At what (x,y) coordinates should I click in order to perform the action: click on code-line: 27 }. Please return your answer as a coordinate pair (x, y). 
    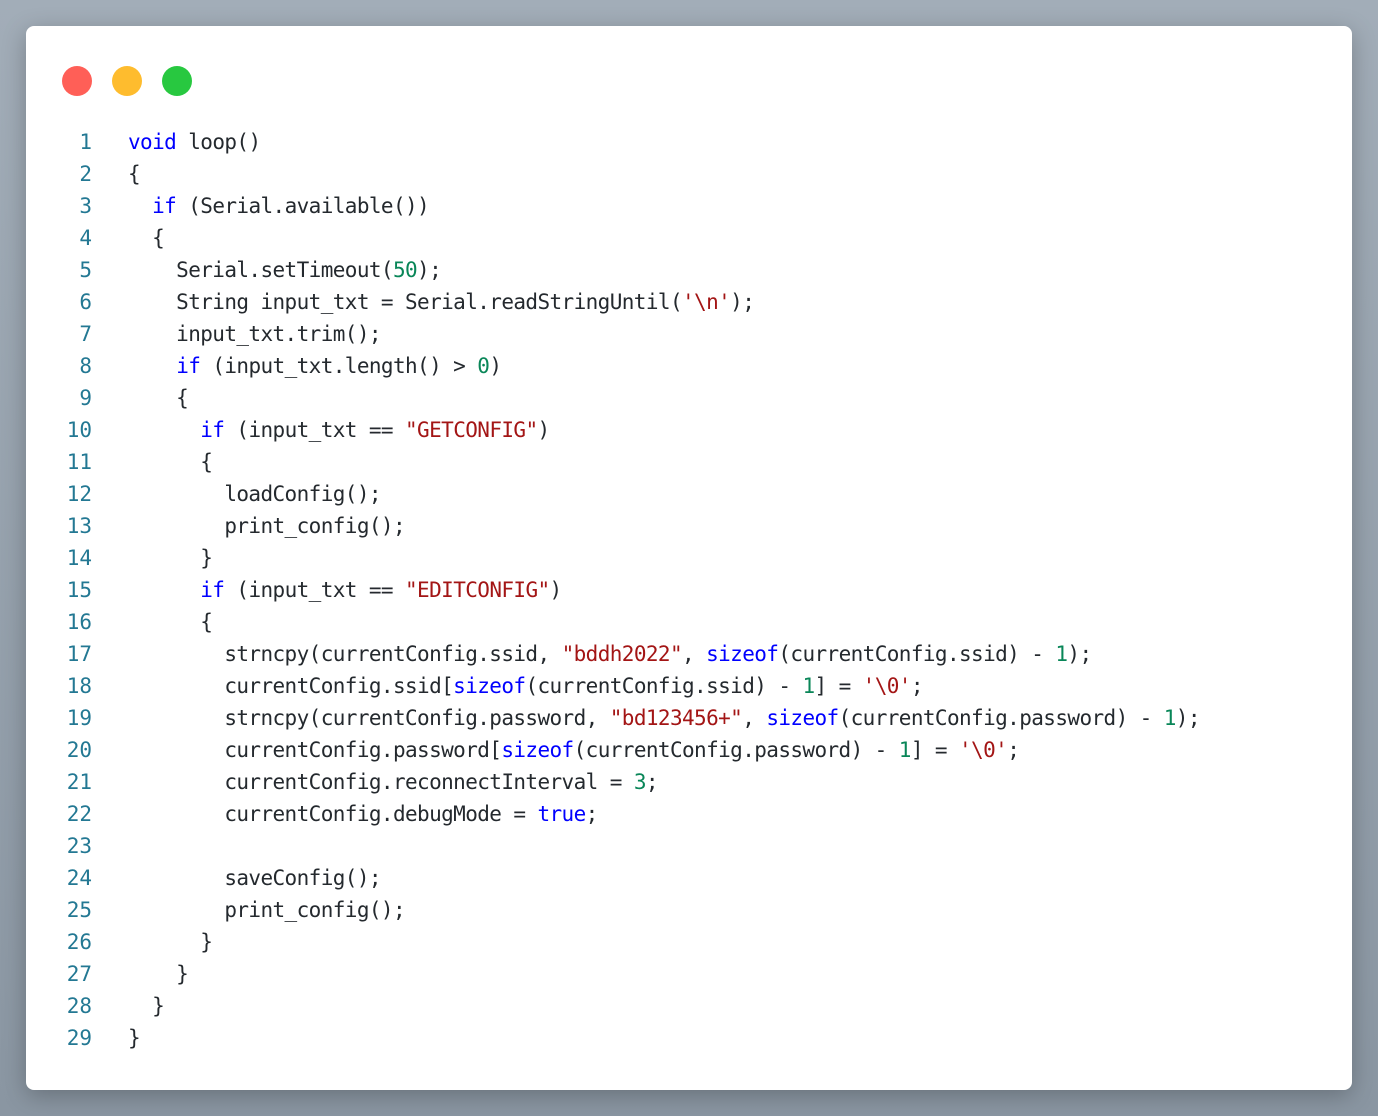
    Looking at the image, I should click on (689, 974).